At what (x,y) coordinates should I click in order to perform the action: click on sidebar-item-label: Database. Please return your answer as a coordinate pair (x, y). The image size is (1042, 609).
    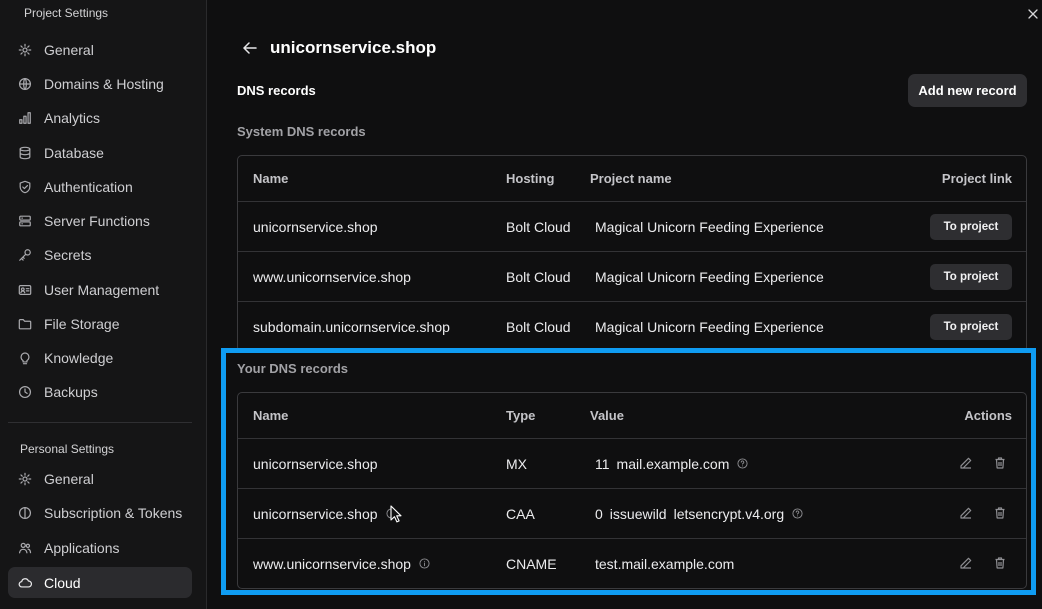
    Looking at the image, I should click on (74, 152).